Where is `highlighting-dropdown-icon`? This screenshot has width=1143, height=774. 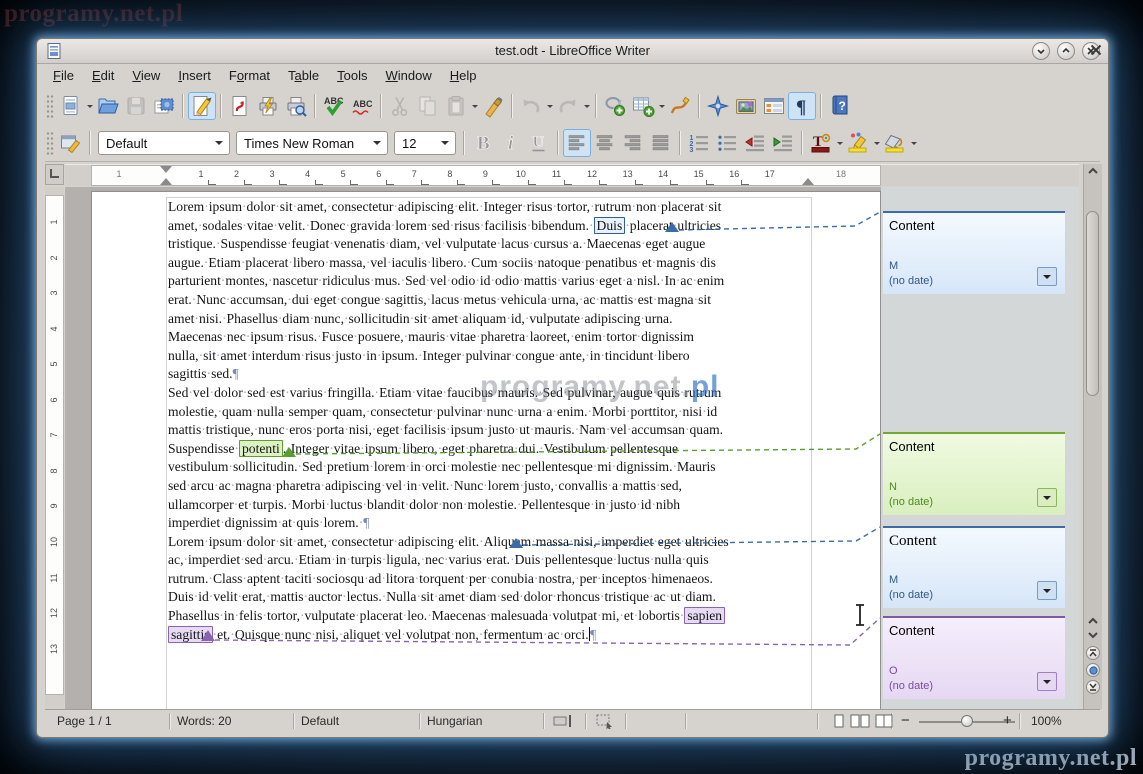
highlighting-dropdown-icon is located at coordinates (876, 143).